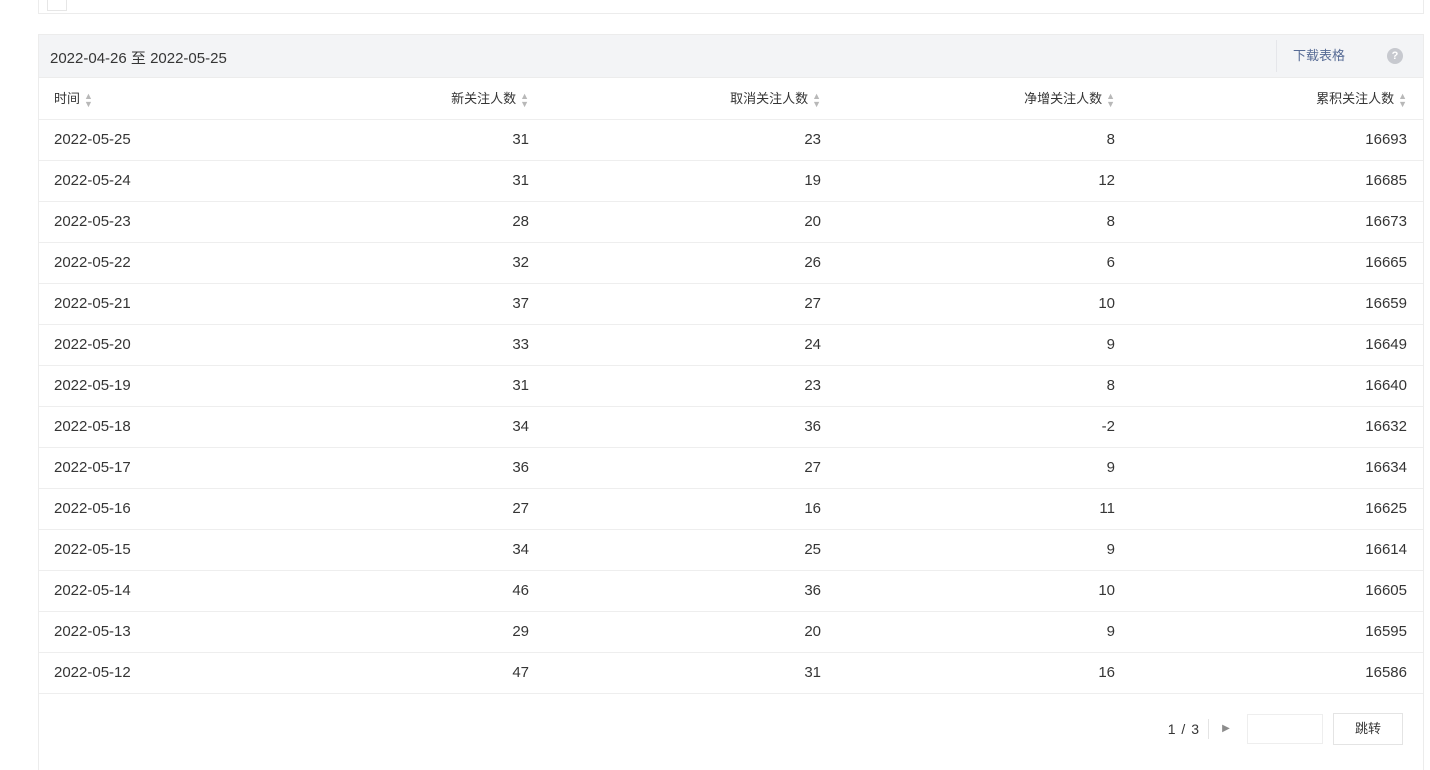  Describe the element at coordinates (968, 303) in the screenshot. I see `cell-net-followers: 10` at that location.